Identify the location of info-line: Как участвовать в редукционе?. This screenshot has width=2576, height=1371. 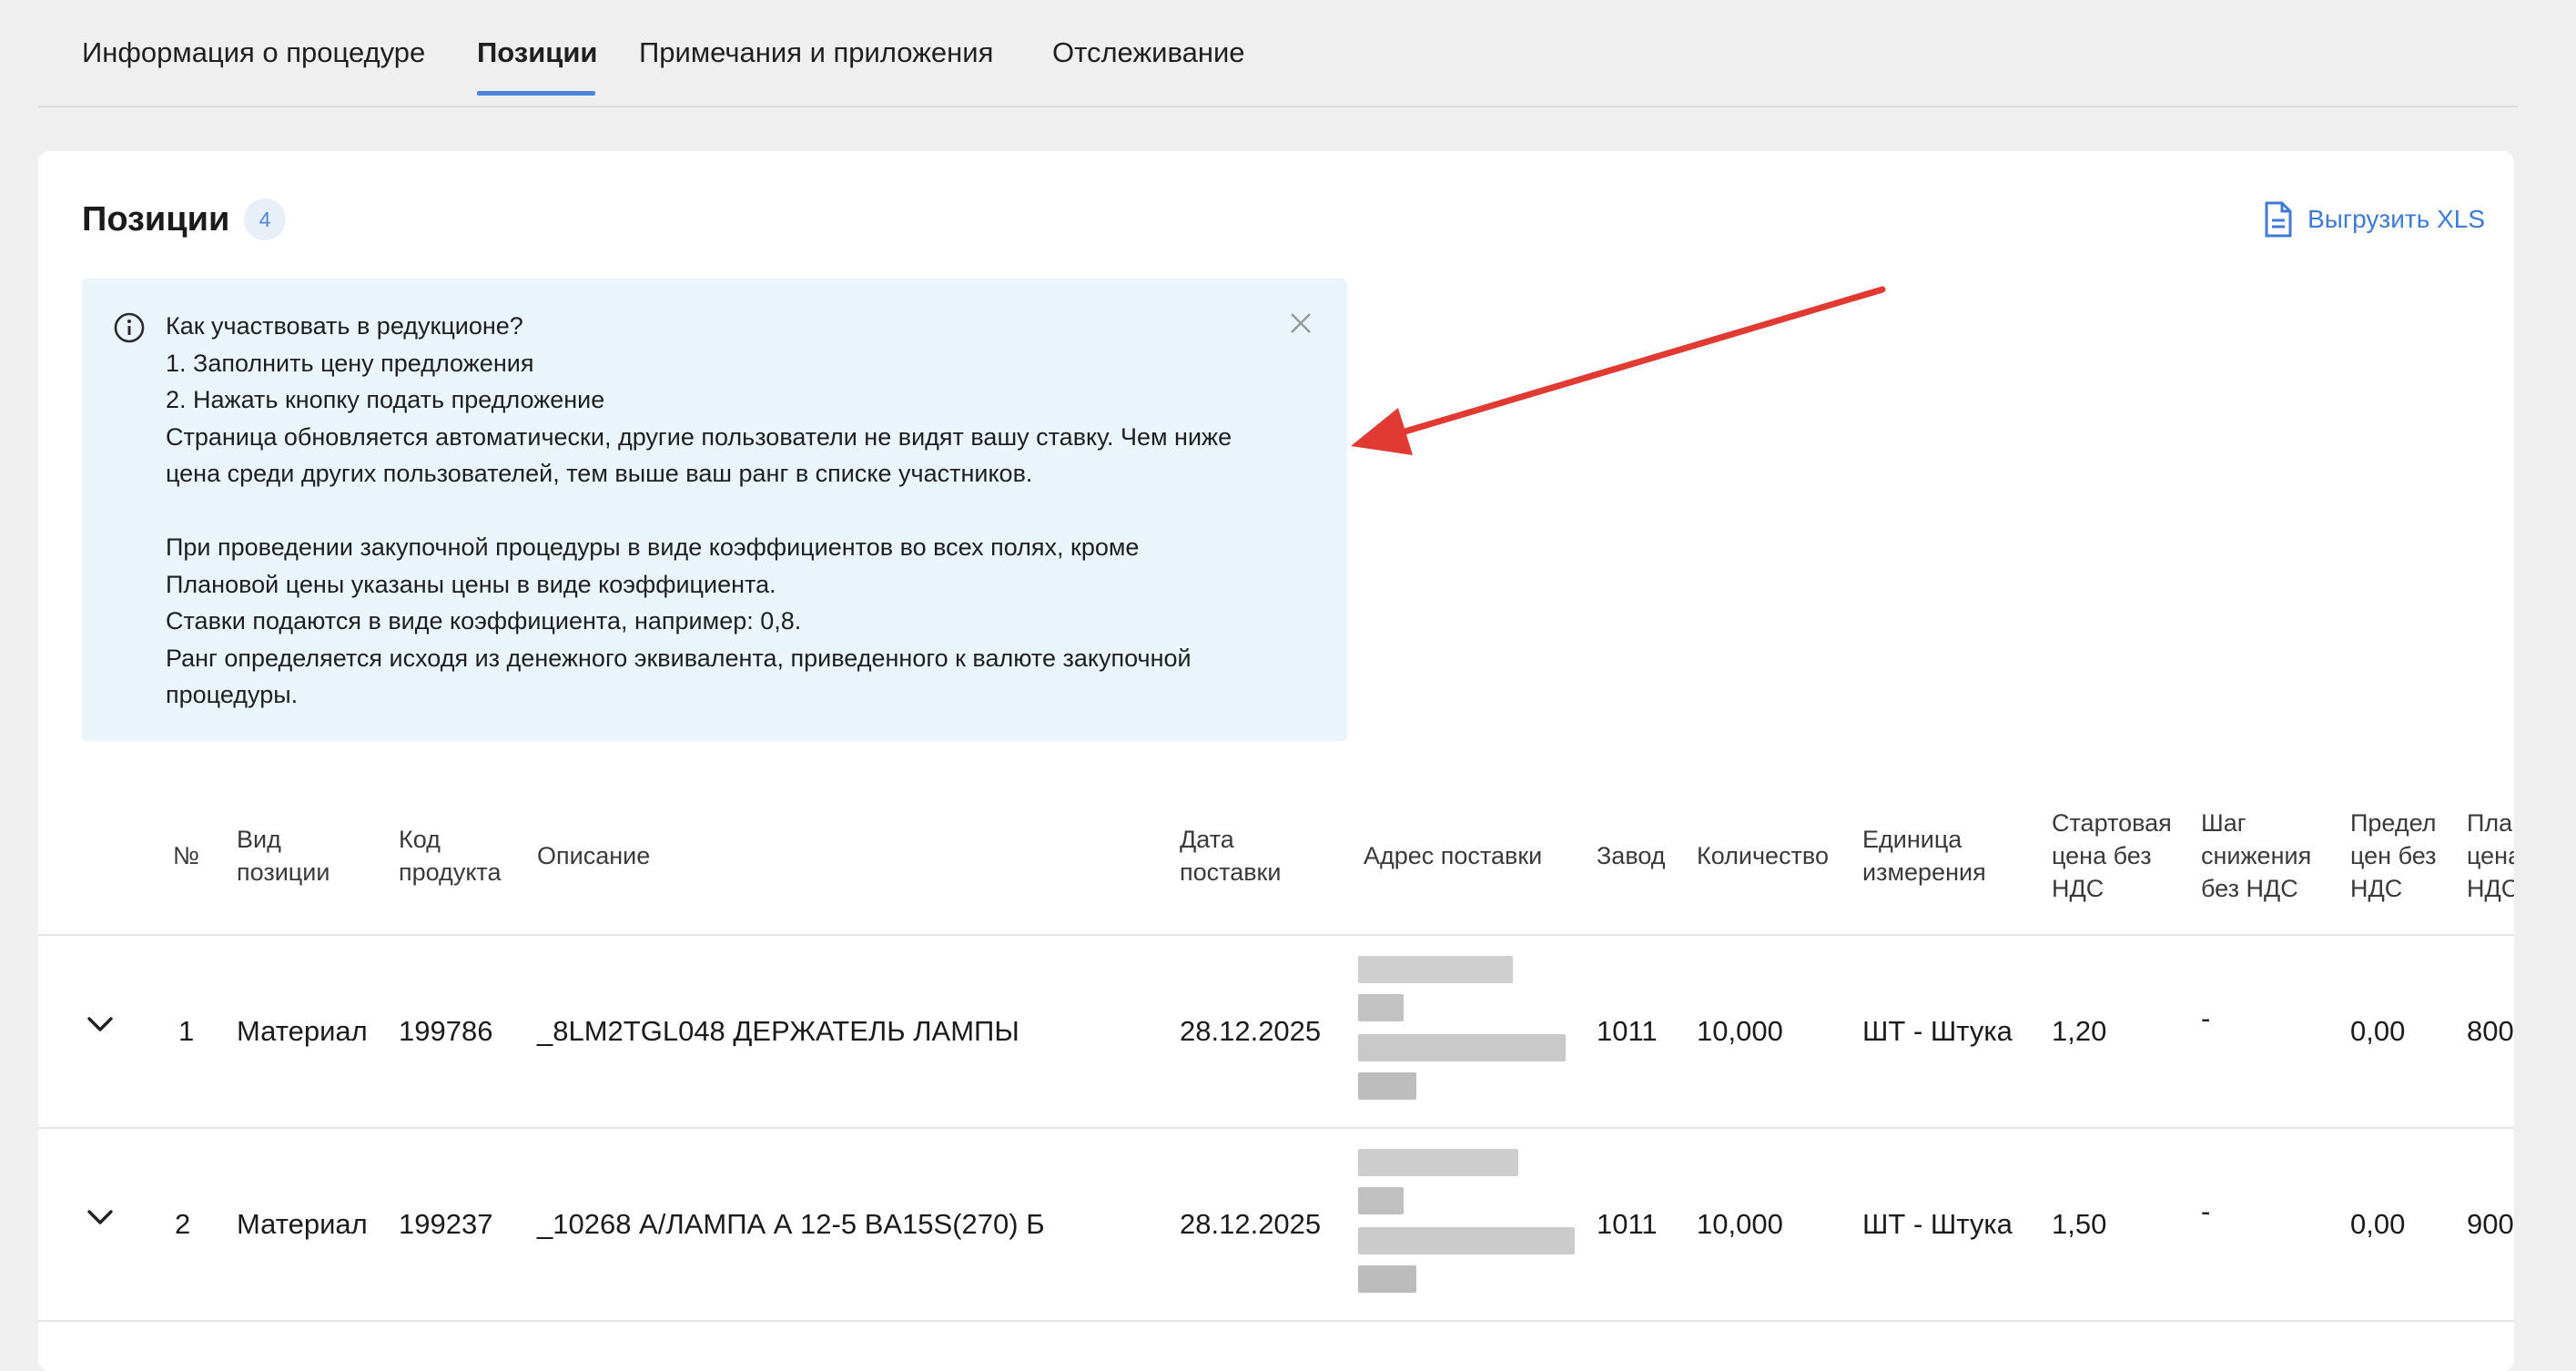
(344, 326).